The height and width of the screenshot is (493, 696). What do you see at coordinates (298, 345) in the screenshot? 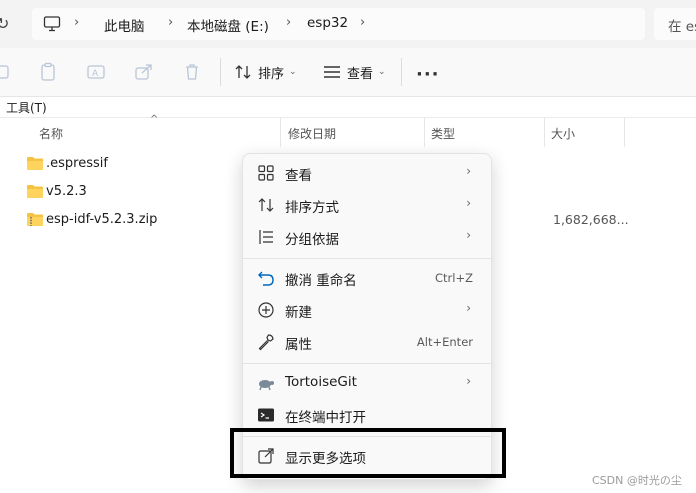
I see `menu-item-label: 属性` at bounding box center [298, 345].